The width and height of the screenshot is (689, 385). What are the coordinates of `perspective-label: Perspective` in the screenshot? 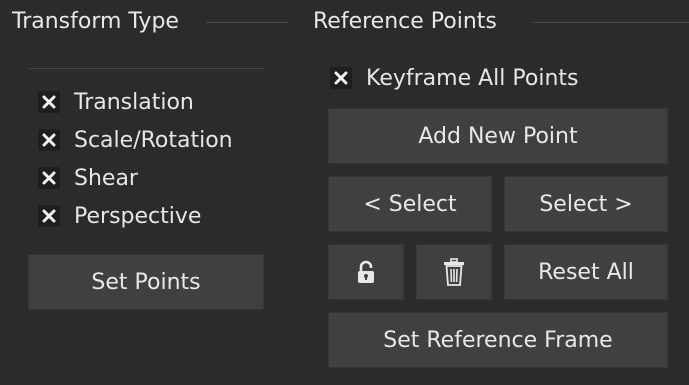 It's located at (138, 216).